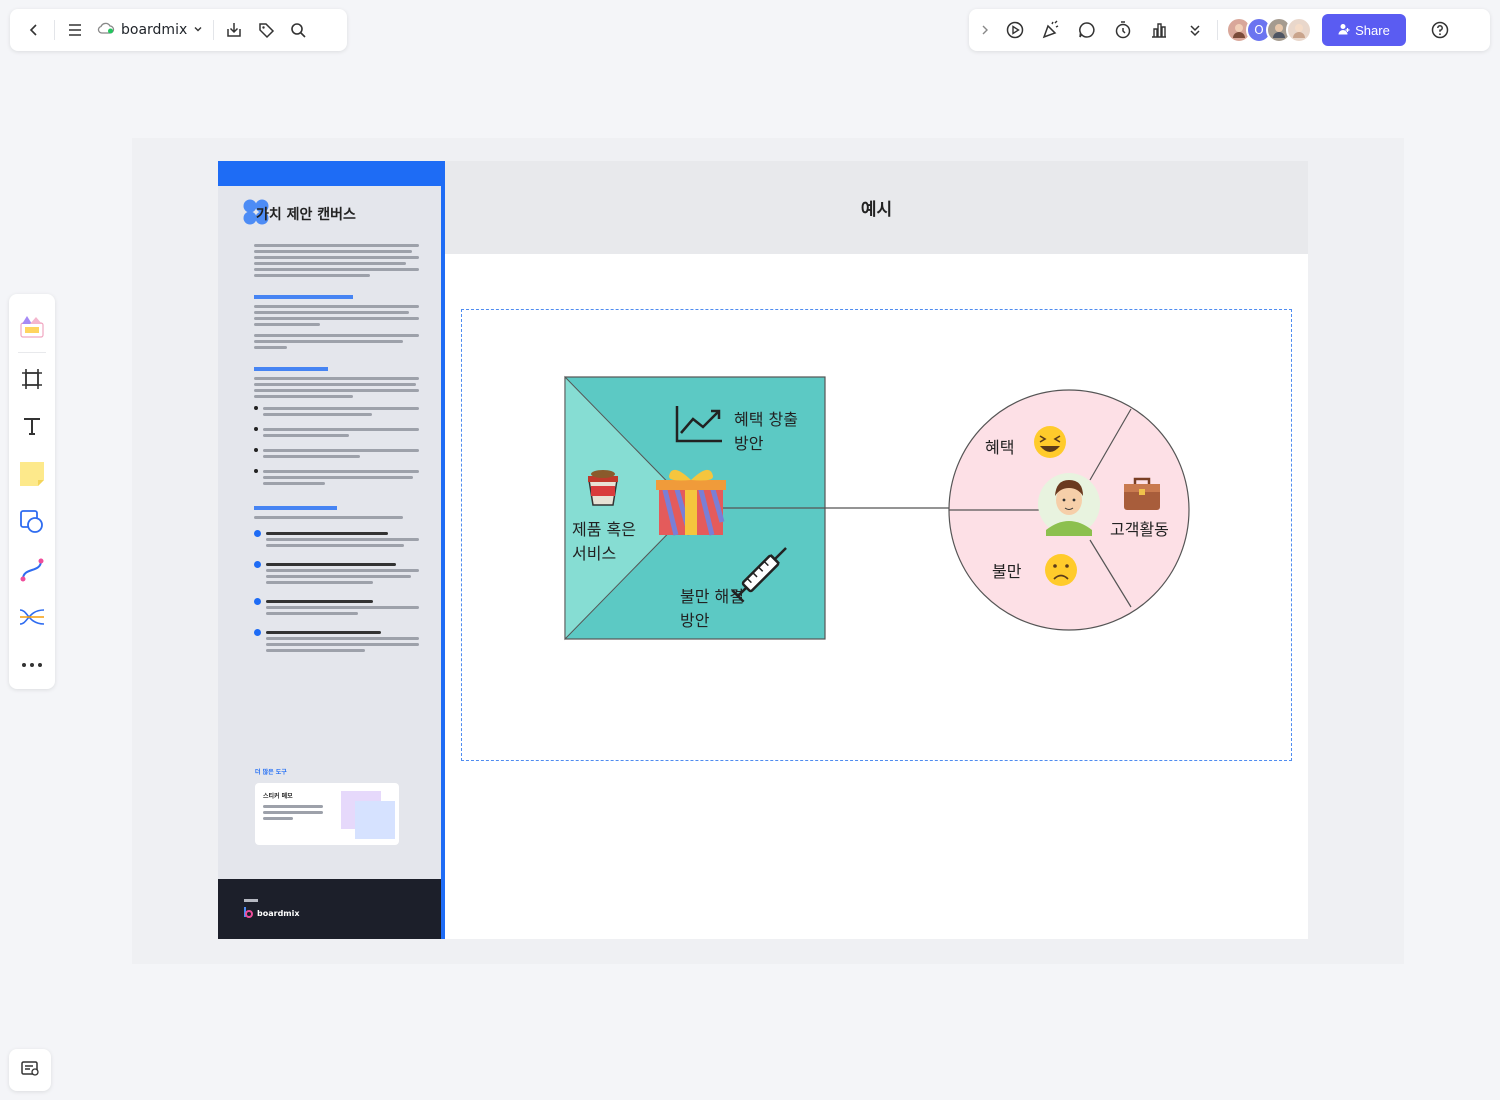 The image size is (1500, 1100). I want to click on products-services-label: 제품 혹은 서비스, so click(604, 542).